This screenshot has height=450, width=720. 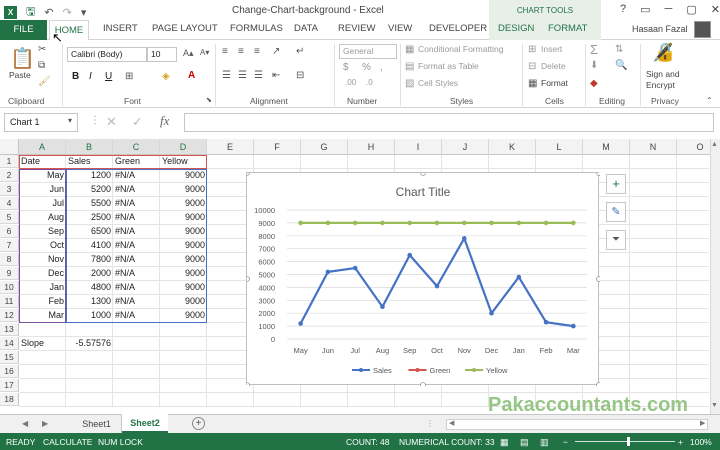 What do you see at coordinates (42, 287) in the screenshot?
I see `cell: Jan` at bounding box center [42, 287].